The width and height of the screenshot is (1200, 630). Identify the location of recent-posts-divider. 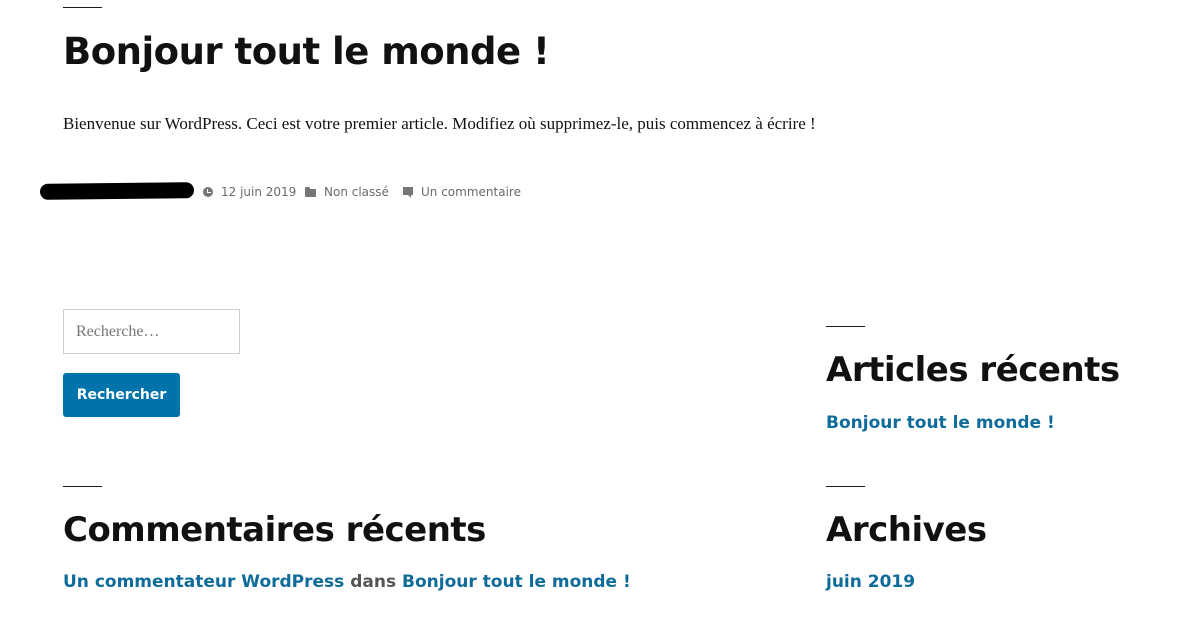
(845, 326).